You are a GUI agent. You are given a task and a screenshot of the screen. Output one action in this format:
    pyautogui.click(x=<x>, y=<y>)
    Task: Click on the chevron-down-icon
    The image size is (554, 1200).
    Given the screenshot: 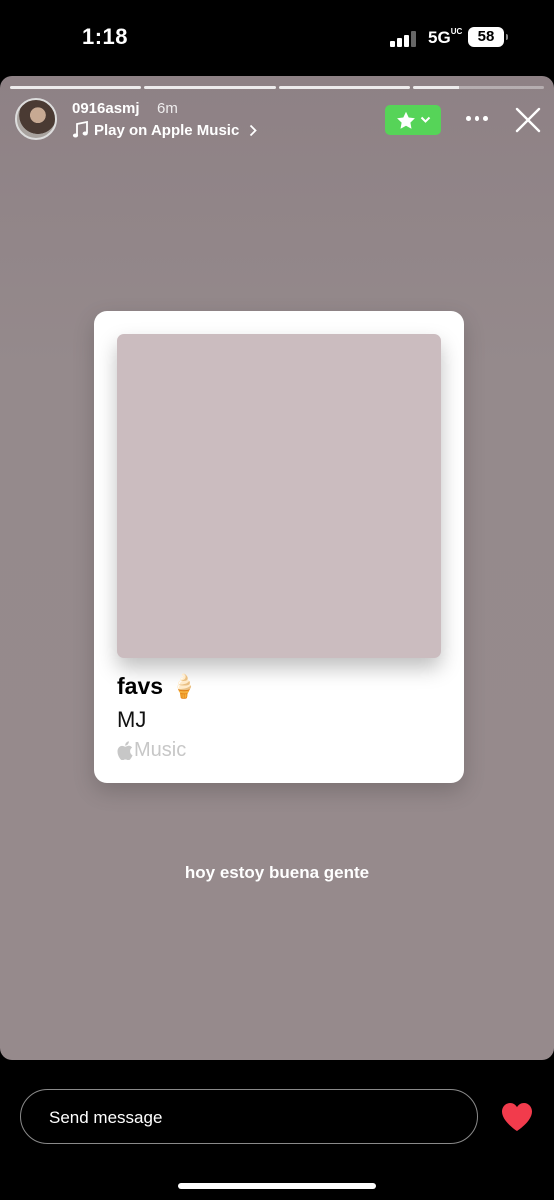 What is the action you would take?
    pyautogui.click(x=425, y=119)
    